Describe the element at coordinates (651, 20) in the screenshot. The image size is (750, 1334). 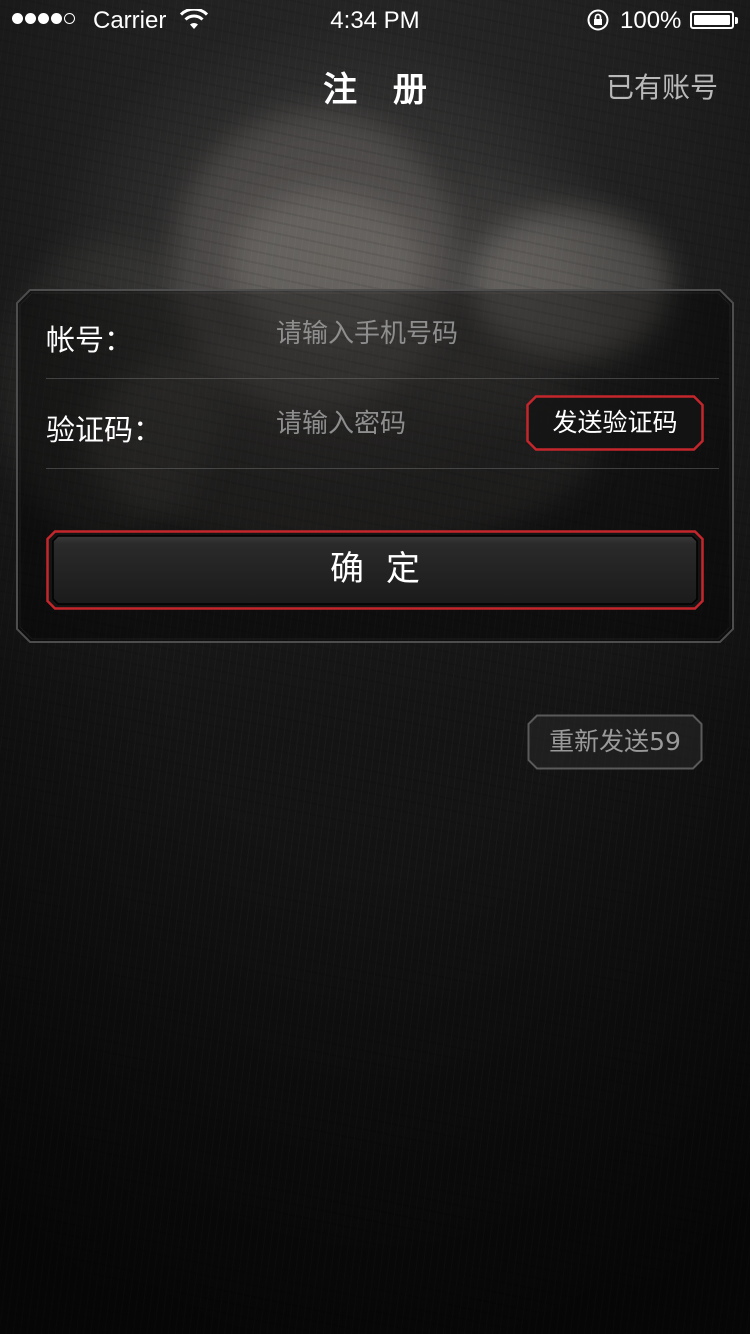
I see `battery-percent: 100%` at that location.